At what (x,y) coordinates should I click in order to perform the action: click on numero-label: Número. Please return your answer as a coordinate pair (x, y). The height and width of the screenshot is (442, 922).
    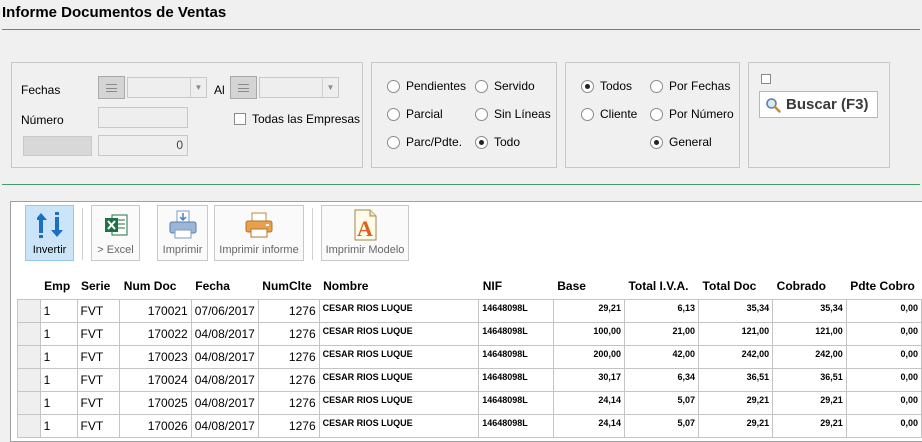
    Looking at the image, I should click on (42, 120).